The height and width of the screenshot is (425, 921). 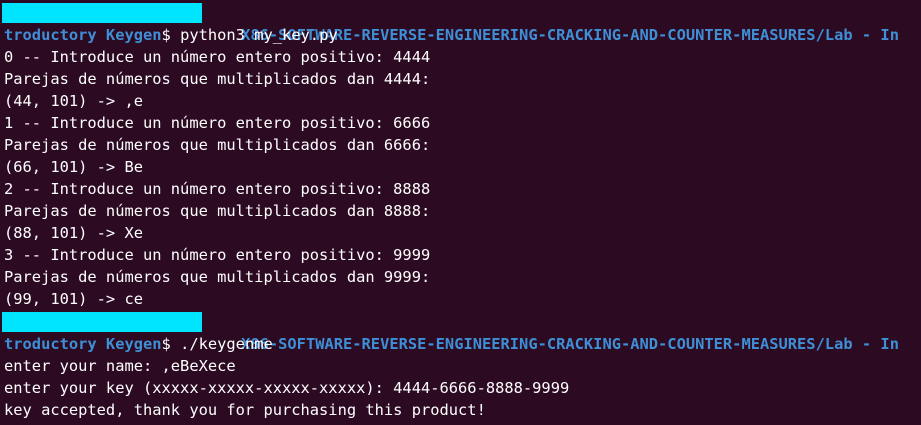 I want to click on cutoff-line-fragment, so click(x=80, y=421).